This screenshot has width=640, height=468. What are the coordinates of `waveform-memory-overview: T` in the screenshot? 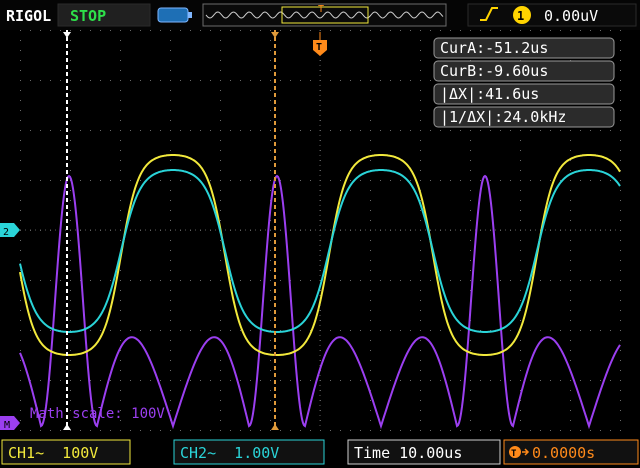 It's located at (324, 15).